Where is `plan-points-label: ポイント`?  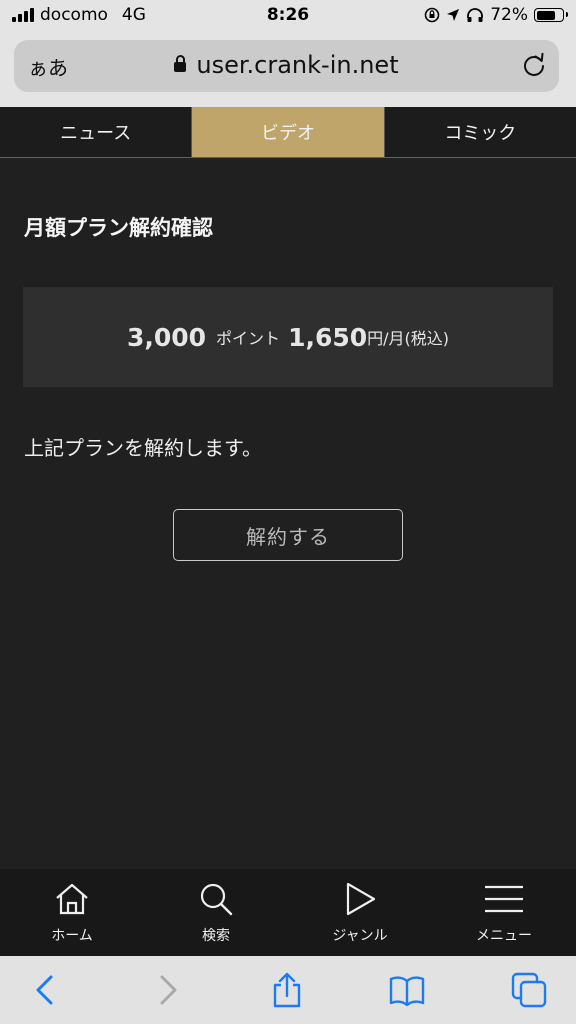 plan-points-label: ポイント is located at coordinates (248, 338).